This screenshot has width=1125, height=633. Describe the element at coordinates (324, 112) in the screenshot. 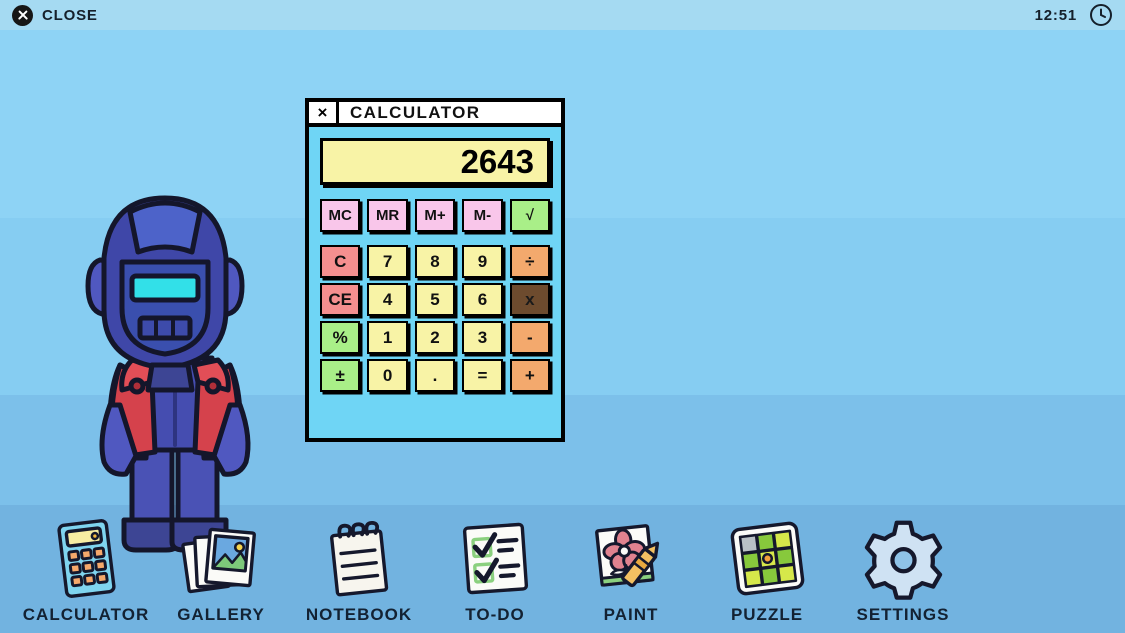

I see `calculator-close-button: ×` at that location.